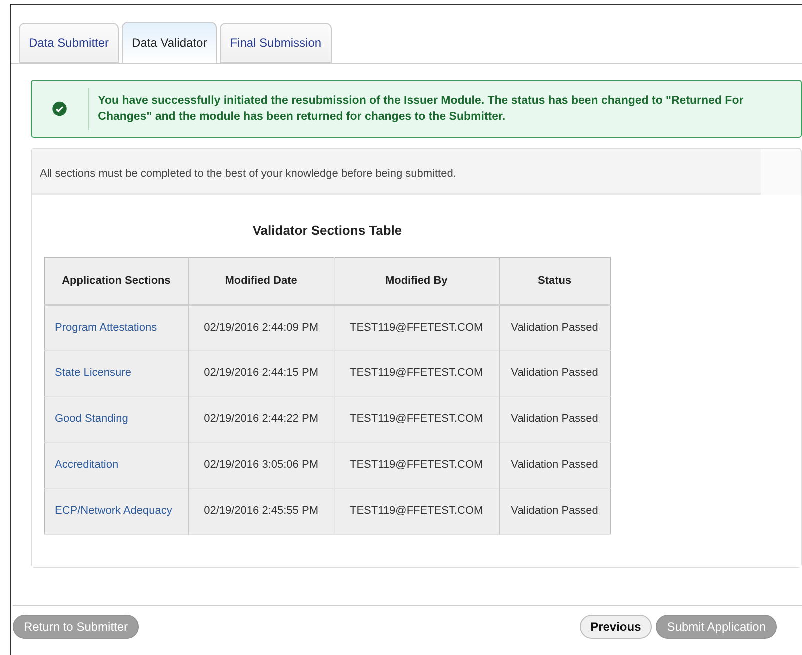 The width and height of the screenshot is (802, 655). Describe the element at coordinates (248, 174) in the screenshot. I see `instructions-text: All sections must be completed to the best of your knowledge before being submitted.` at that location.